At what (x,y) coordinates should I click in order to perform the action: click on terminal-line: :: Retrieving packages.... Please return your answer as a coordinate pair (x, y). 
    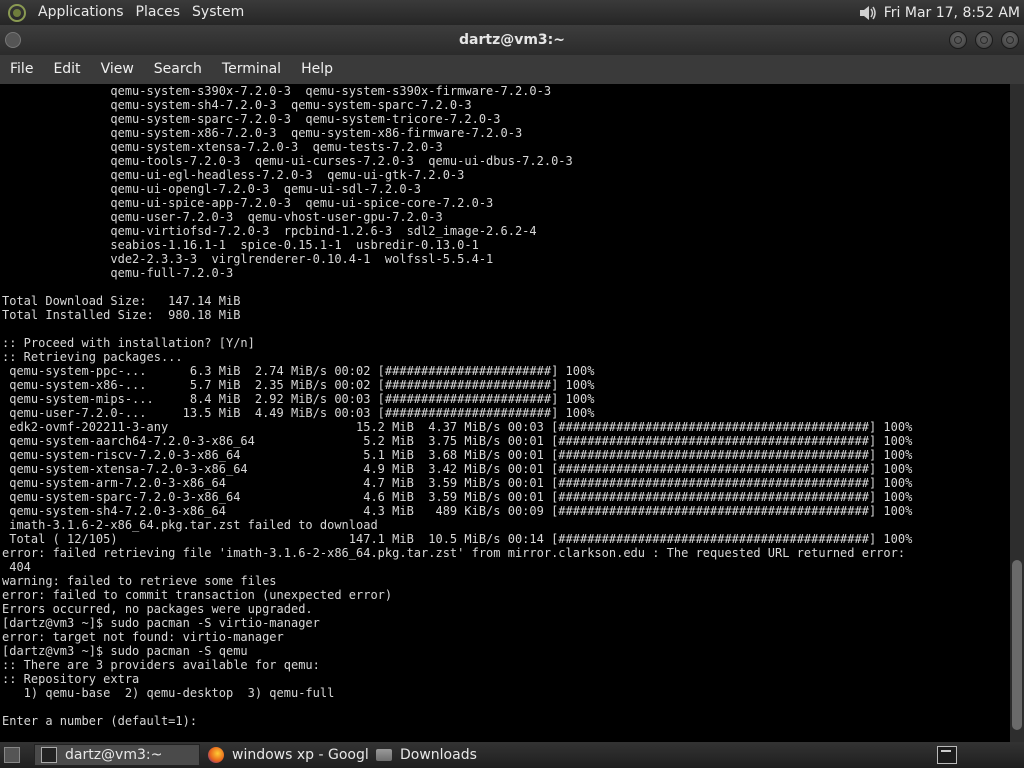
    Looking at the image, I should click on (92, 357).